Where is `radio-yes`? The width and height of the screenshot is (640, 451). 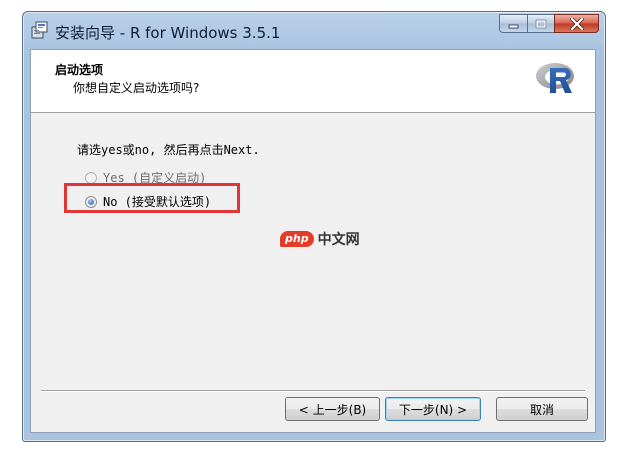
radio-yes is located at coordinates (91, 177).